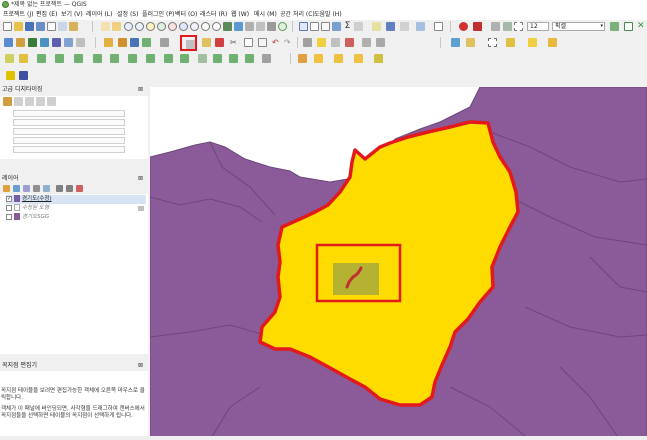  I want to click on add-raster-icon, so click(32, 42).